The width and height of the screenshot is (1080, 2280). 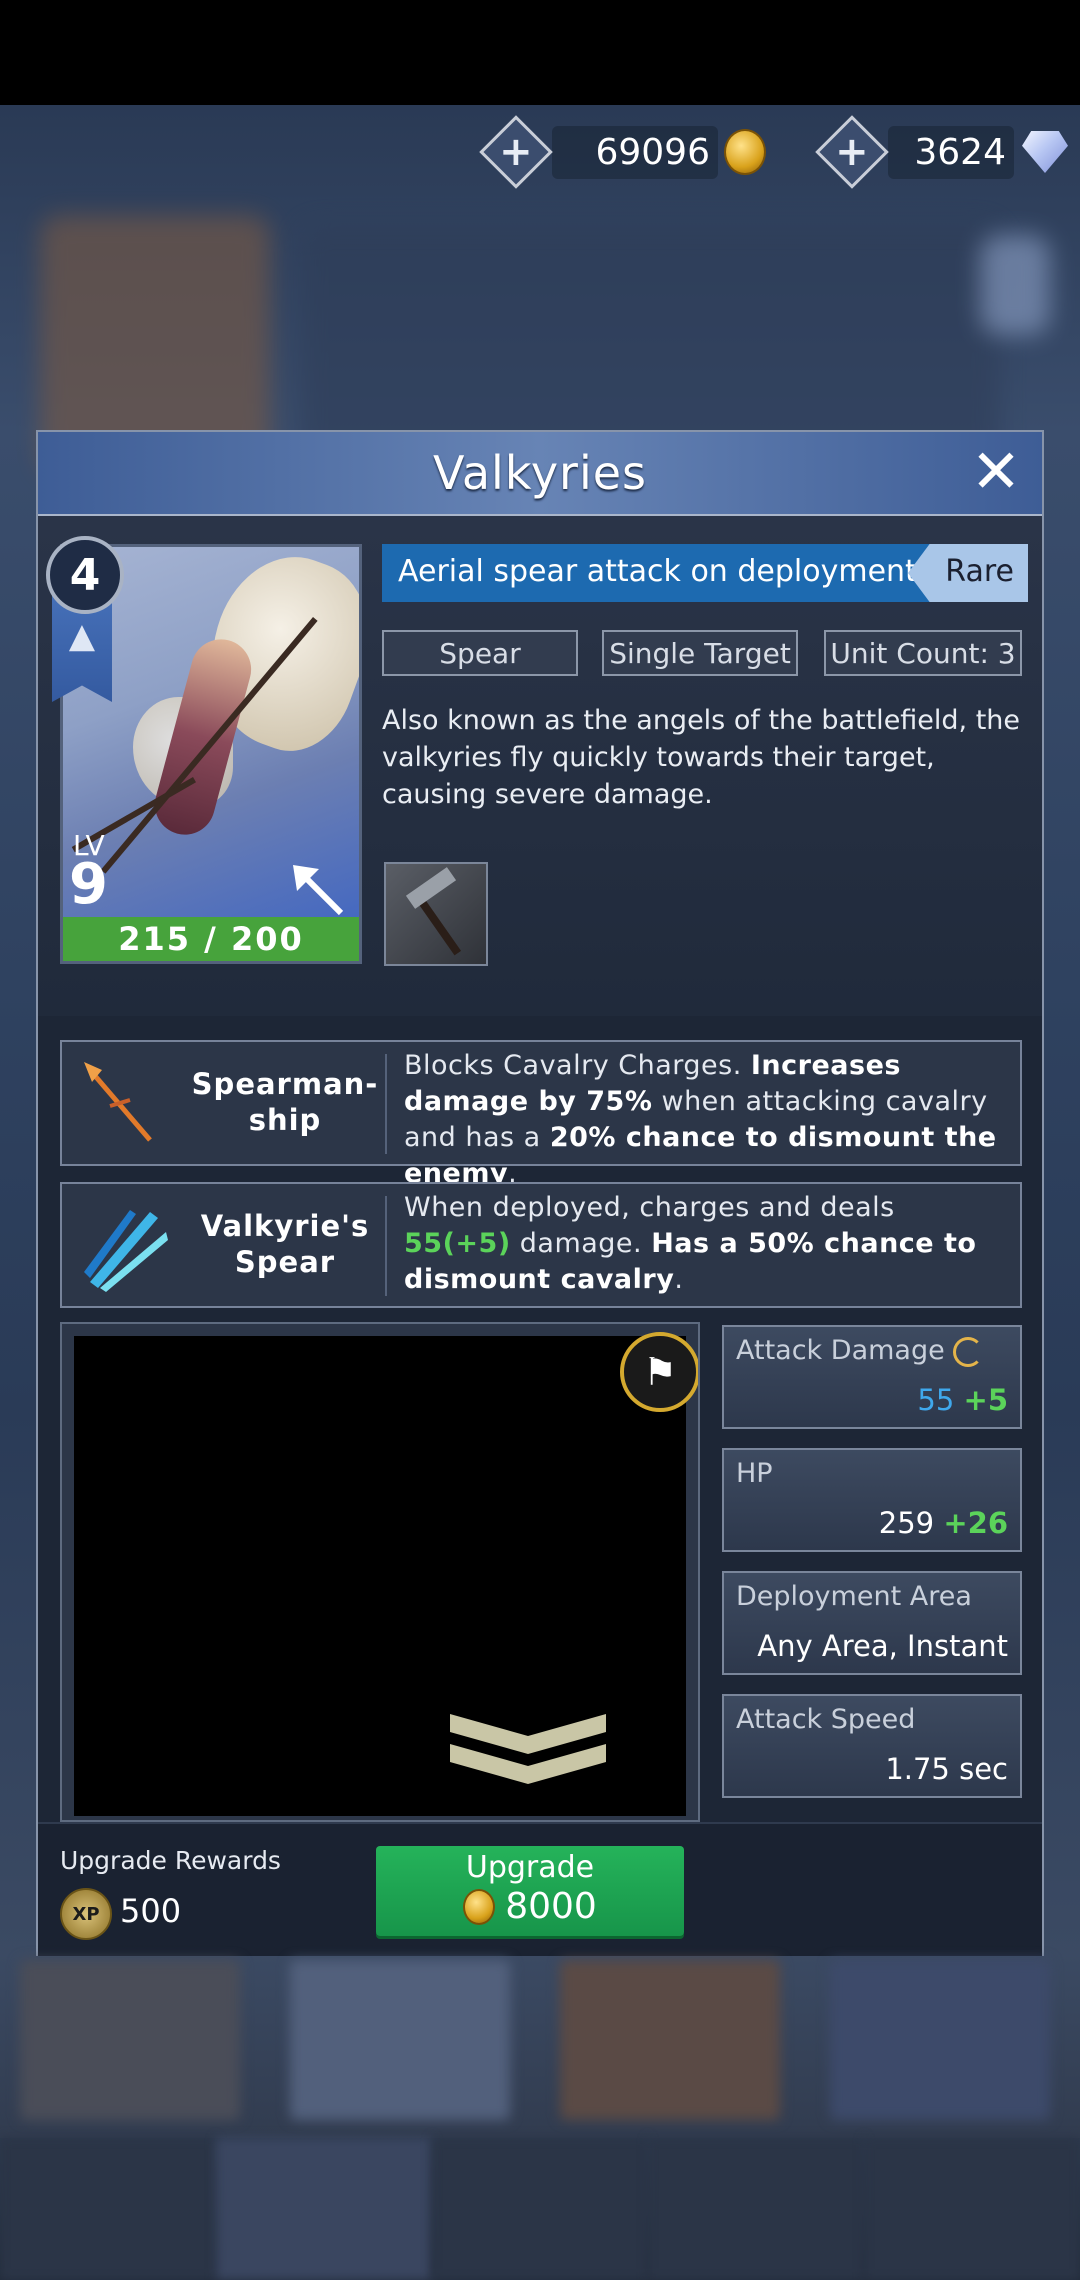 What do you see at coordinates (318, 890) in the screenshot?
I see `level-up-arrow-icon` at bounding box center [318, 890].